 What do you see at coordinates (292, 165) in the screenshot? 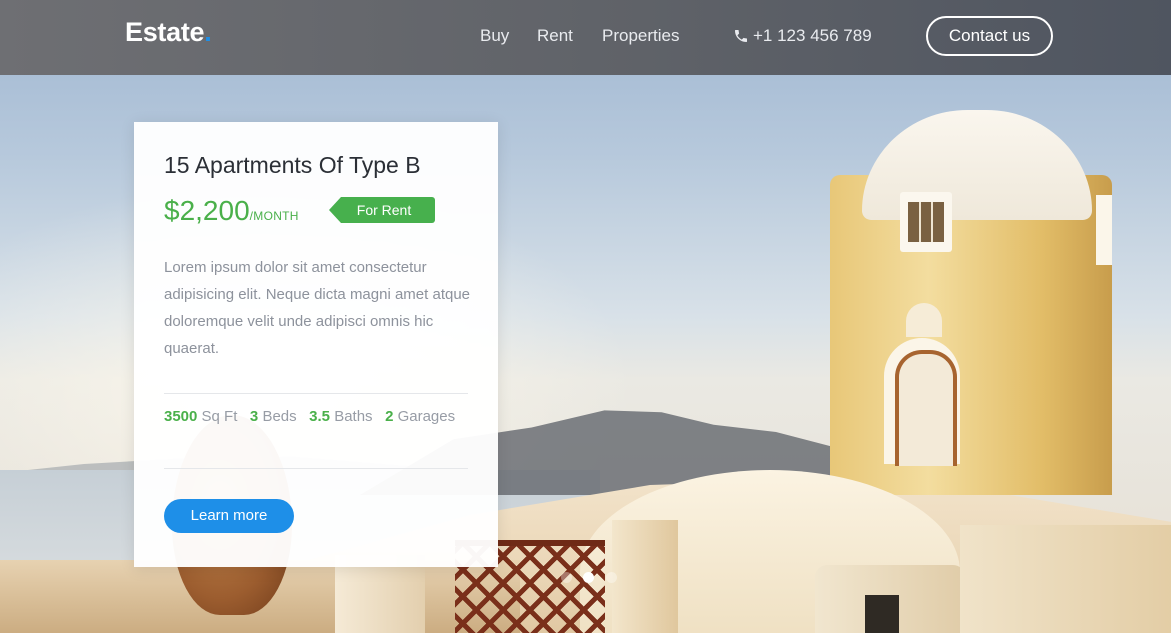
I see `listing-title: 15 Apartments Of Type B` at bounding box center [292, 165].